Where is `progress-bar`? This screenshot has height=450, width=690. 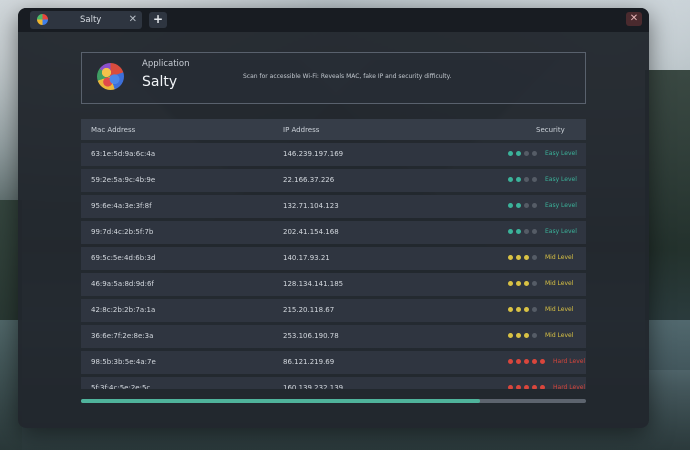
progress-bar is located at coordinates (333, 401).